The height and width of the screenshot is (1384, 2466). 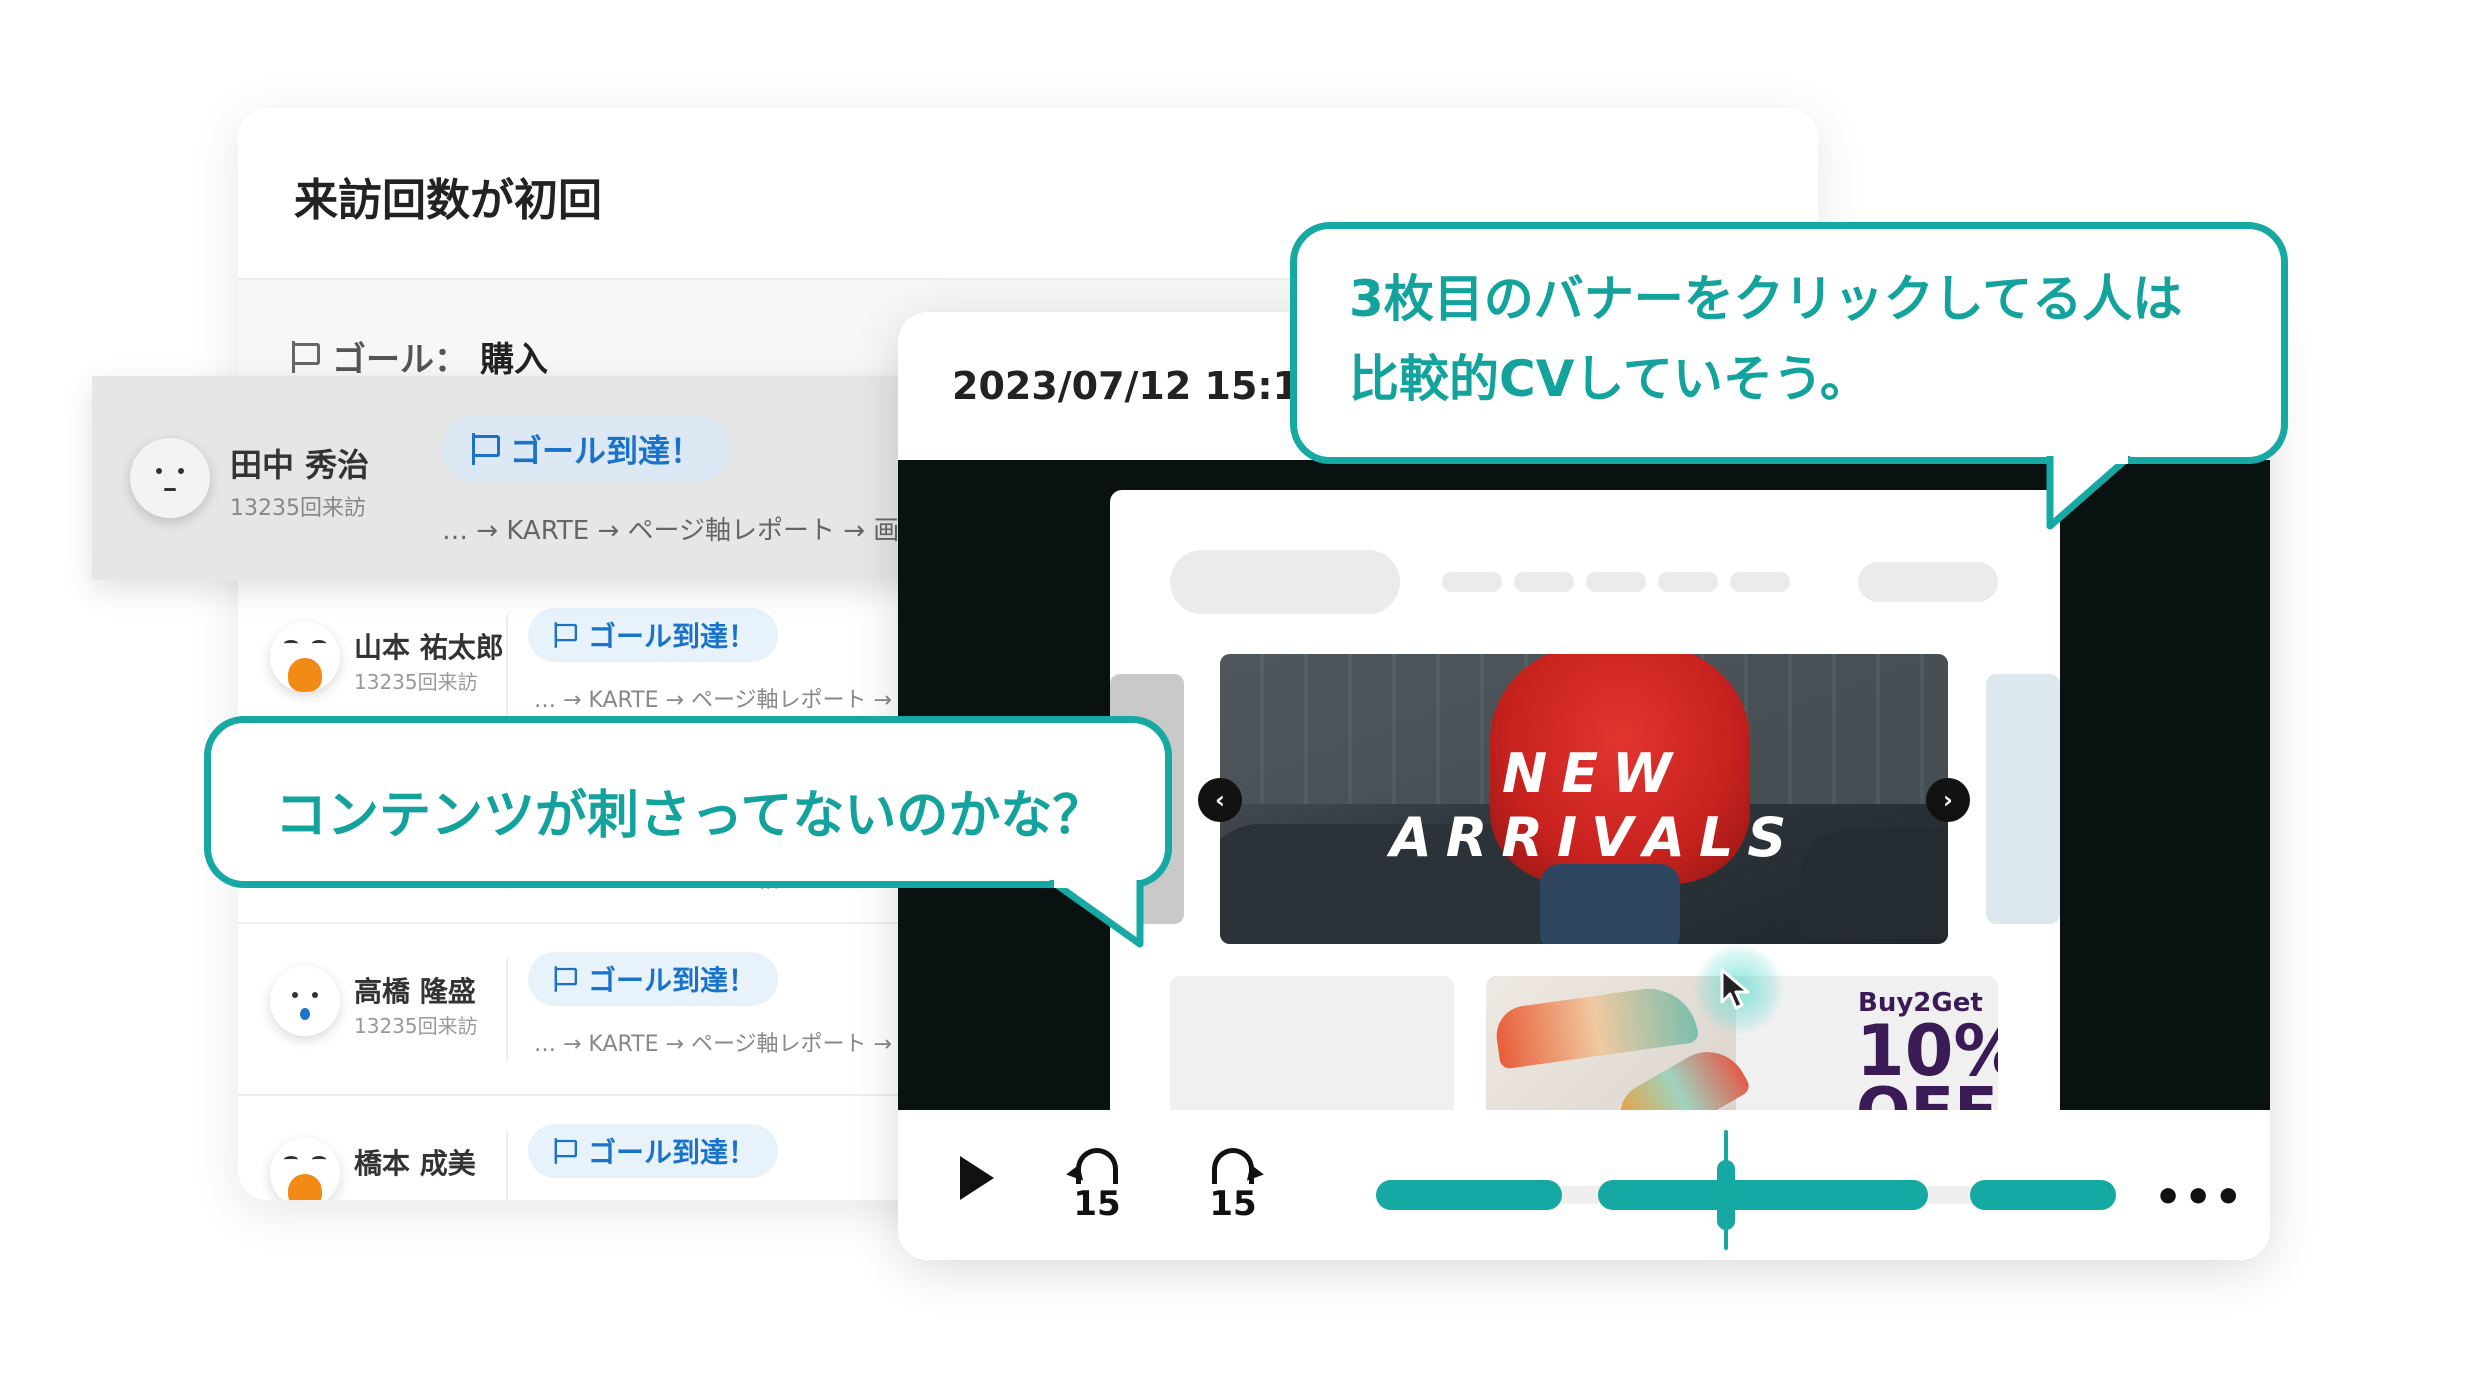 I want to click on logo-placeholder, so click(x=1285, y=582).